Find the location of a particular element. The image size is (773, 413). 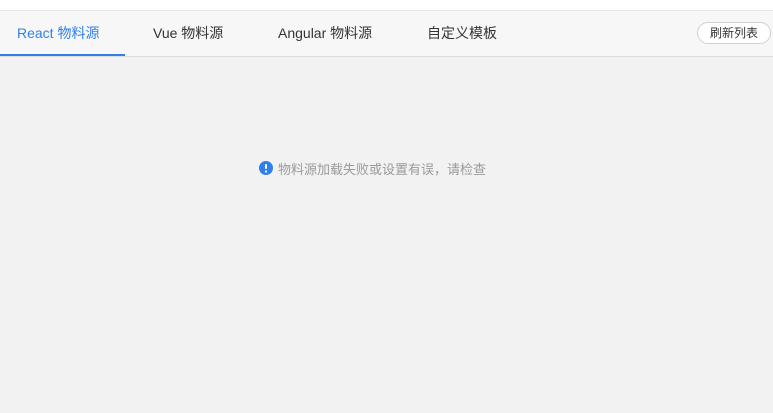

top-strip is located at coordinates (386, 5).